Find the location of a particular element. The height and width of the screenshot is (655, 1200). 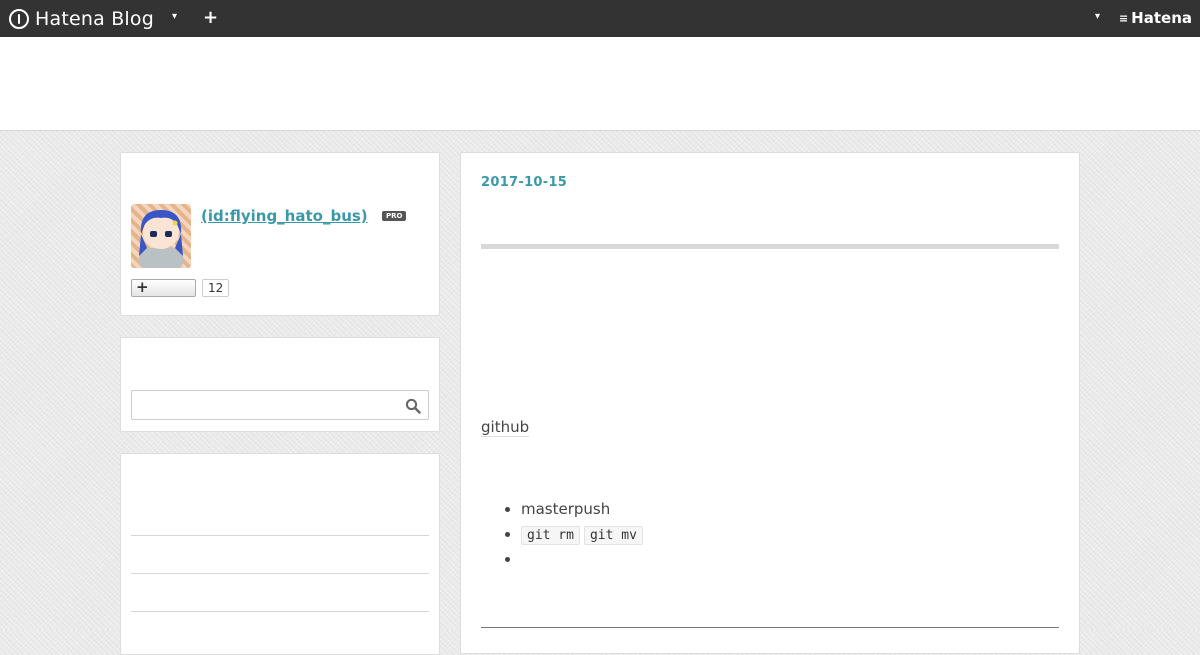

list-item is located at coordinates (584, 561).